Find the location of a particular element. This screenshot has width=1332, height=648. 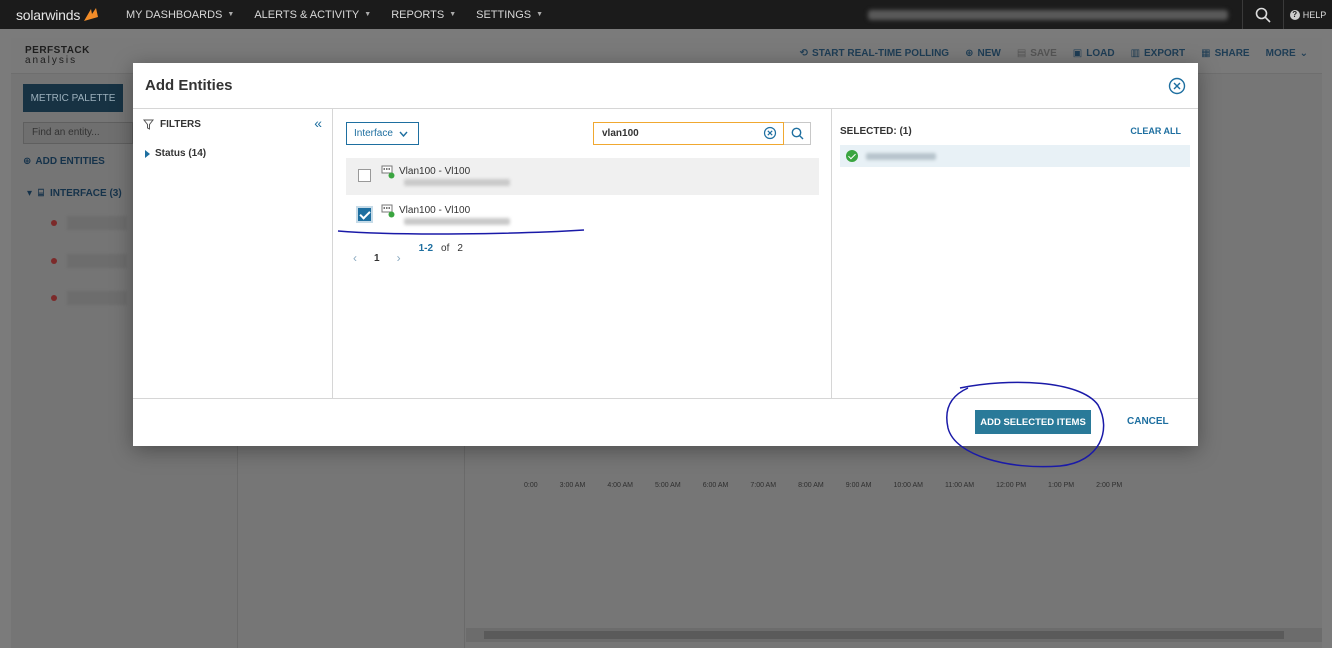

search-input is located at coordinates (688, 133).